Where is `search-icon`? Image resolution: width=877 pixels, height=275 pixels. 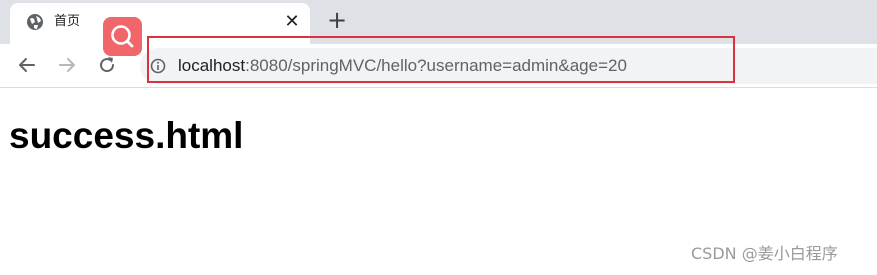
search-icon is located at coordinates (122, 36).